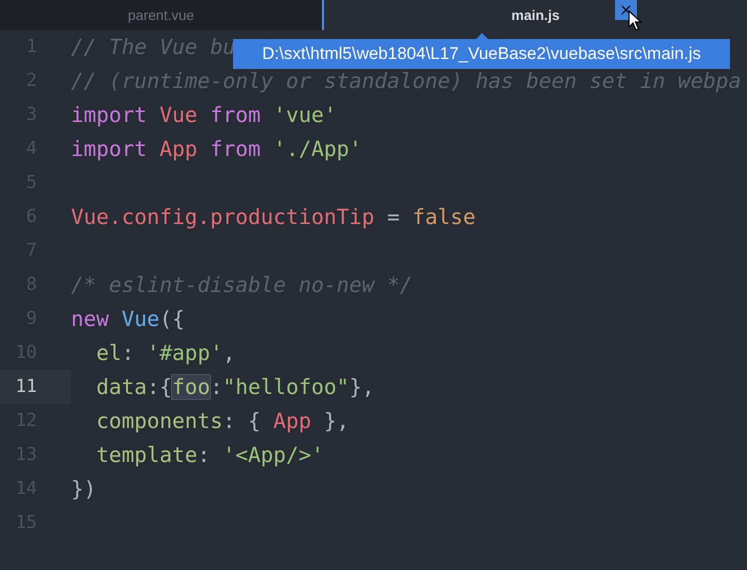 Image resolution: width=747 pixels, height=570 pixels. What do you see at coordinates (234, 387) in the screenshot?
I see `code-line: data:{foo:"hellofoo"},` at bounding box center [234, 387].